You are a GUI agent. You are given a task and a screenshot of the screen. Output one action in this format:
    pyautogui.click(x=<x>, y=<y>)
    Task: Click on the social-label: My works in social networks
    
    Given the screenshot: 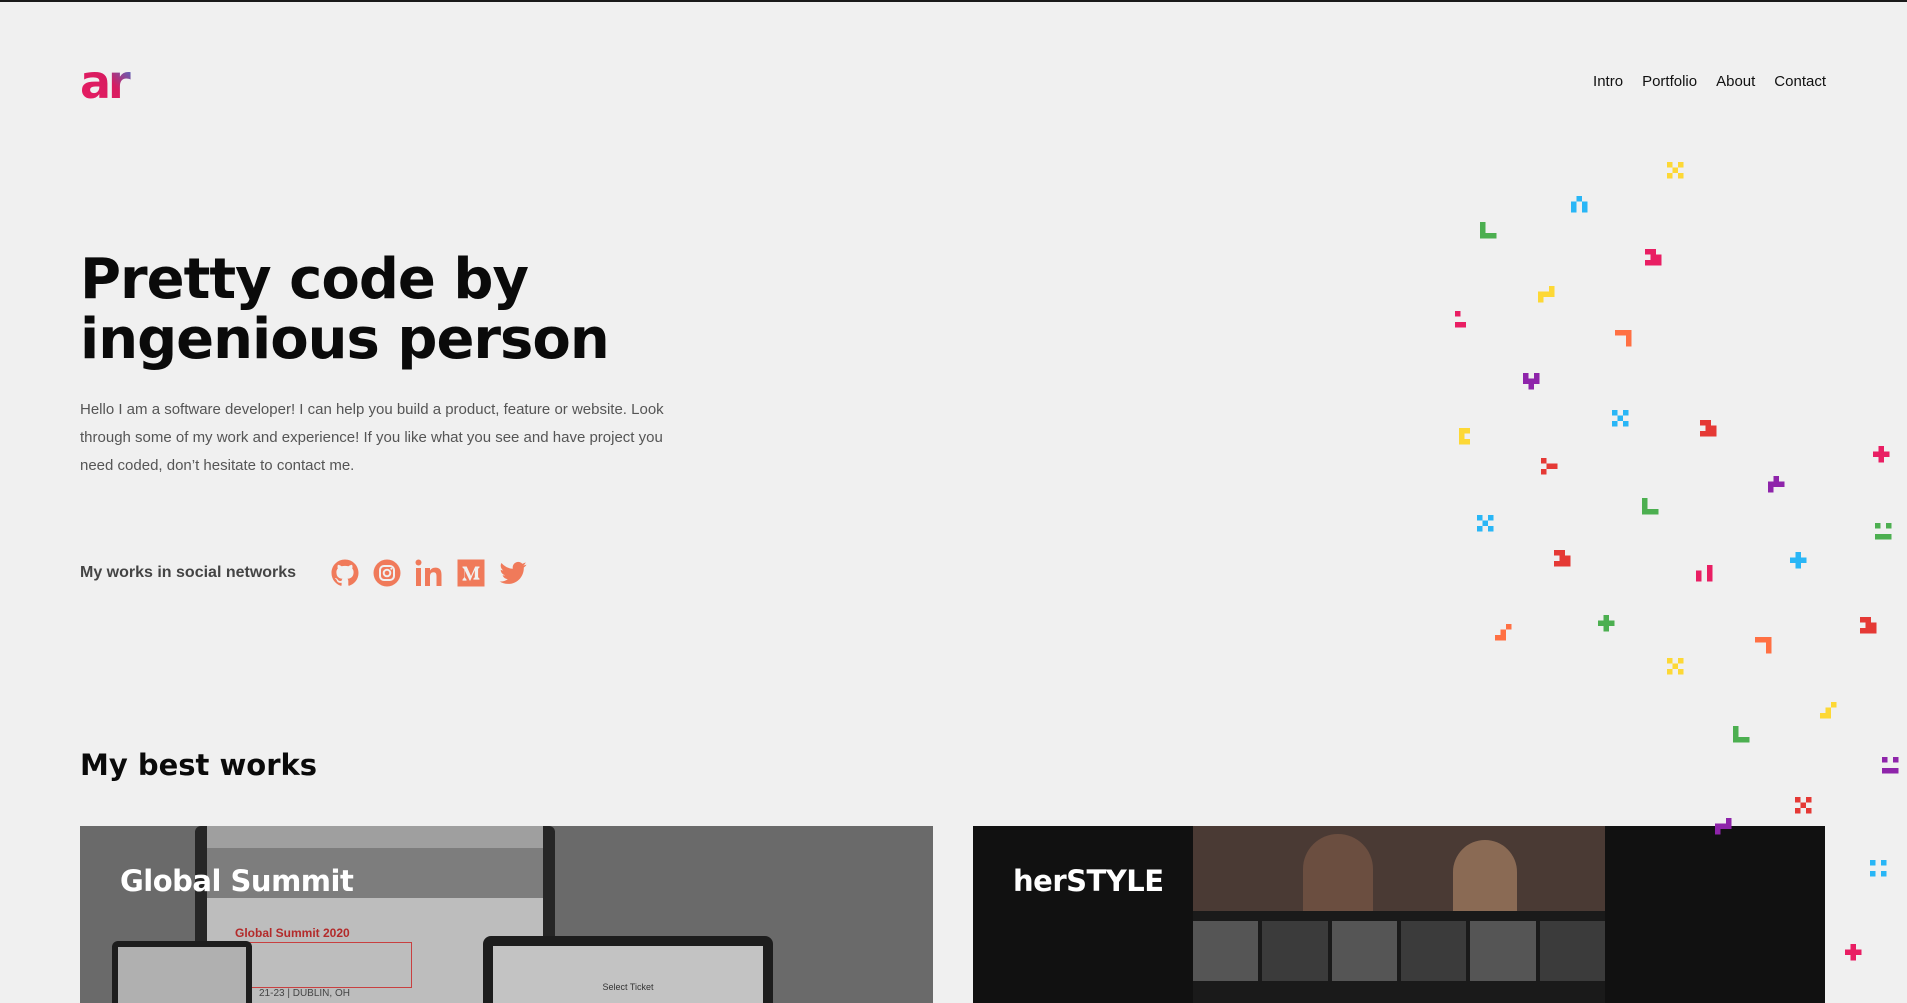 What is the action you would take?
    pyautogui.click(x=188, y=572)
    